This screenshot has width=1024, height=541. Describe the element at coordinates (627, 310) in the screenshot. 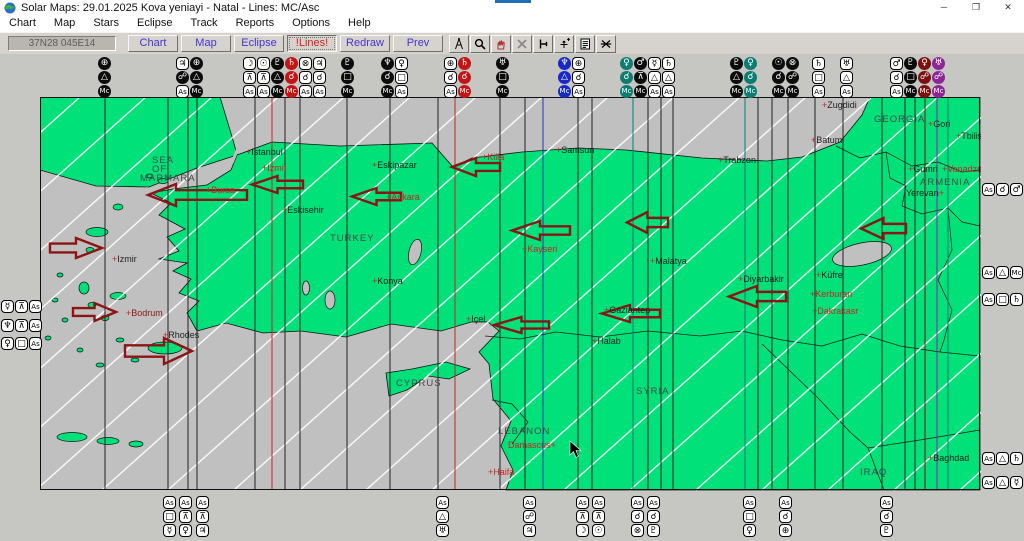

I see `city-label-gaziantep: +Gaziantep` at that location.